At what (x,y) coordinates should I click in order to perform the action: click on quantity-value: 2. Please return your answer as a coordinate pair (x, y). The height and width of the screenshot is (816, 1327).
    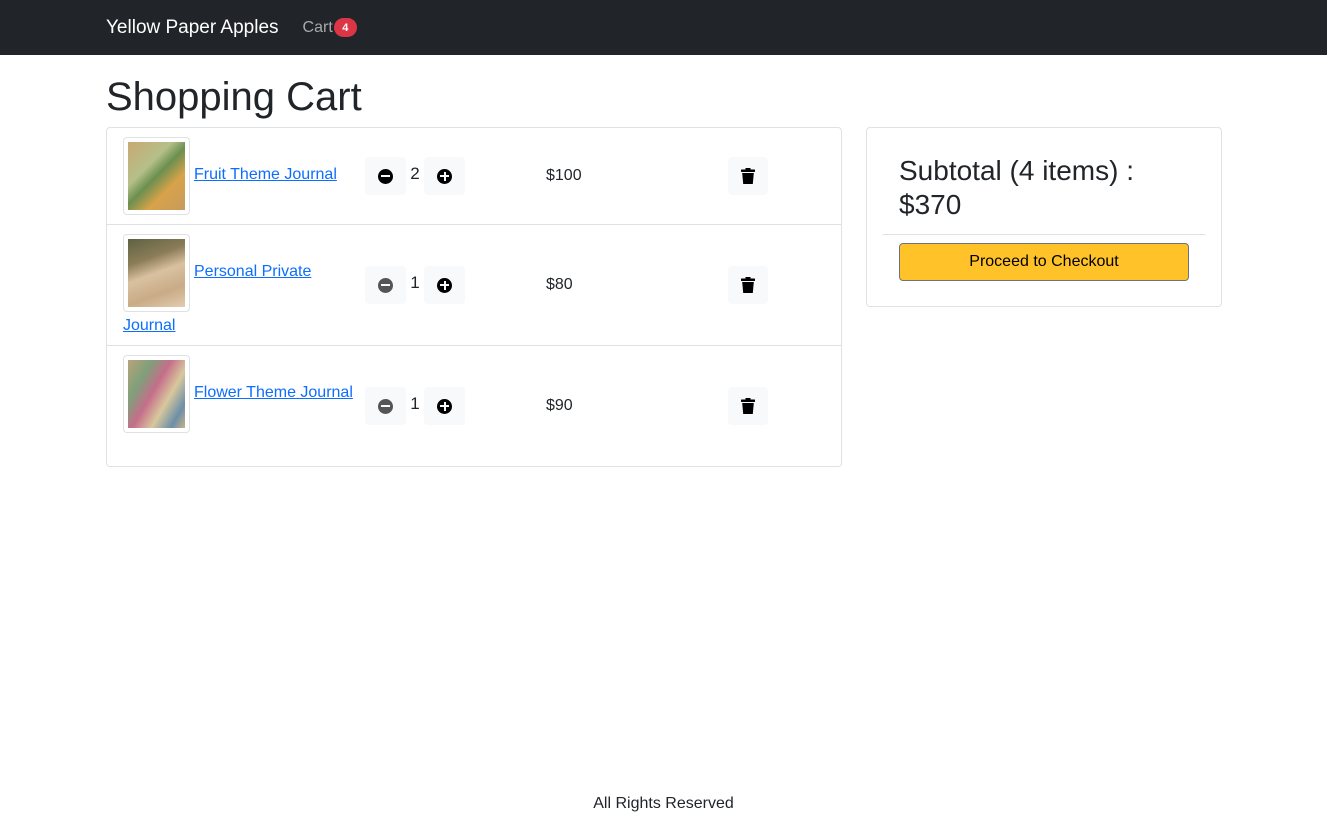
    Looking at the image, I should click on (415, 173).